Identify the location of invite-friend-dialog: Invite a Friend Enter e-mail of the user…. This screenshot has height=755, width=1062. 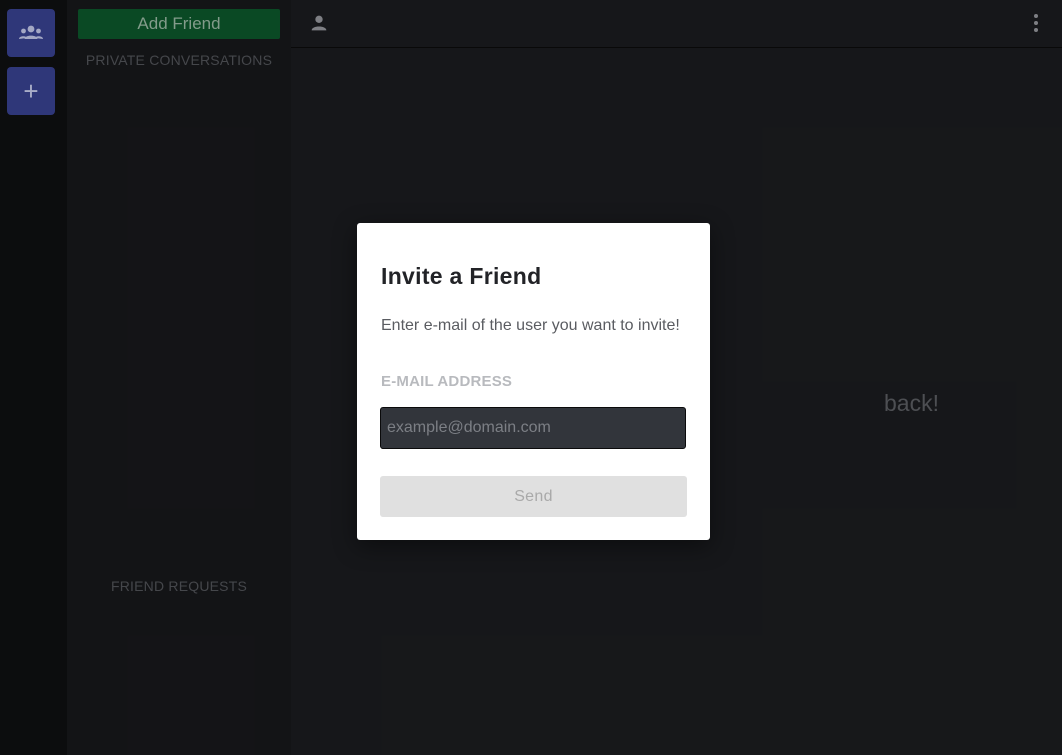
(533, 381).